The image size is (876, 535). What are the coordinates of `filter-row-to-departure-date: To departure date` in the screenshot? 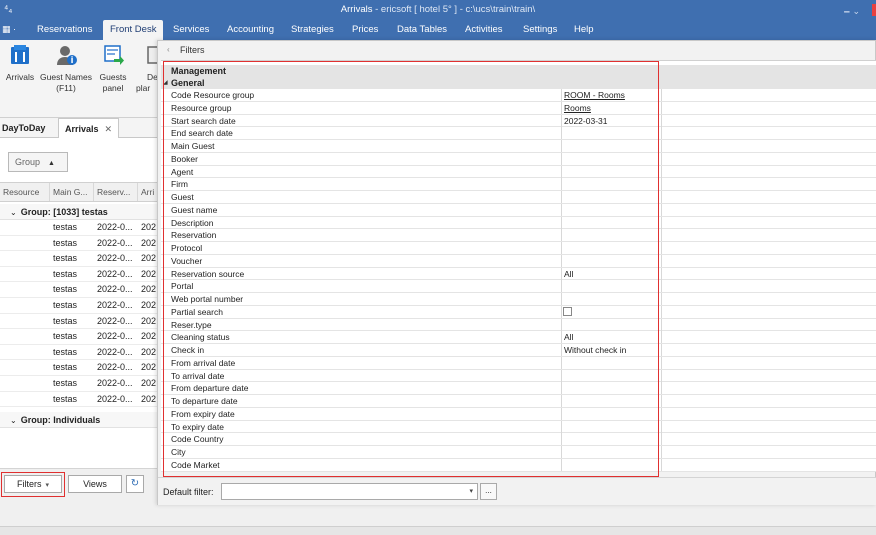 It's located at (518, 401).